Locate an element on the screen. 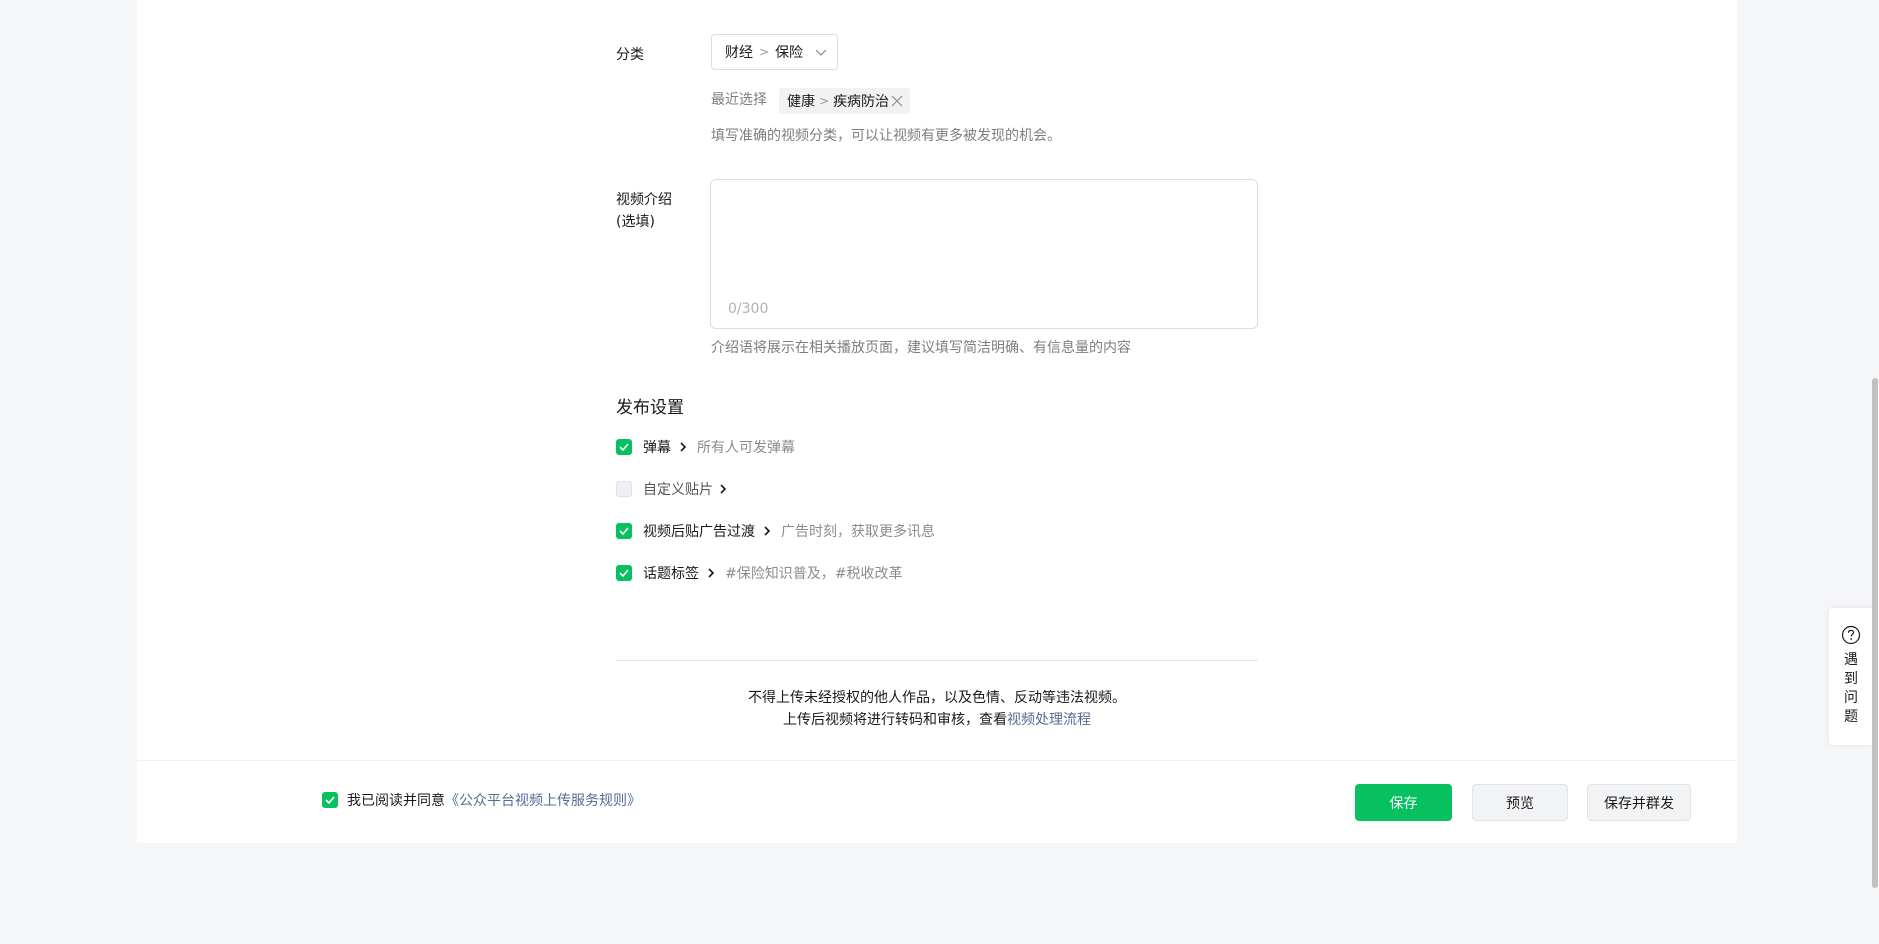 This screenshot has height=944, width=1879. post-ad-name: 视频后贴广告过渡 is located at coordinates (699, 532).